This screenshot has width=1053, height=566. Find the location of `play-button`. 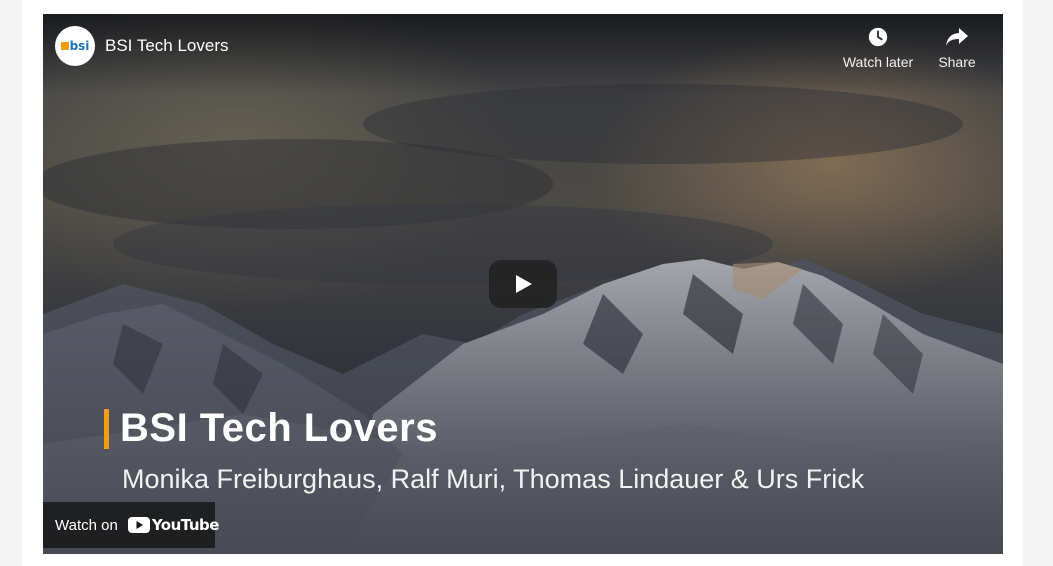

play-button is located at coordinates (523, 284).